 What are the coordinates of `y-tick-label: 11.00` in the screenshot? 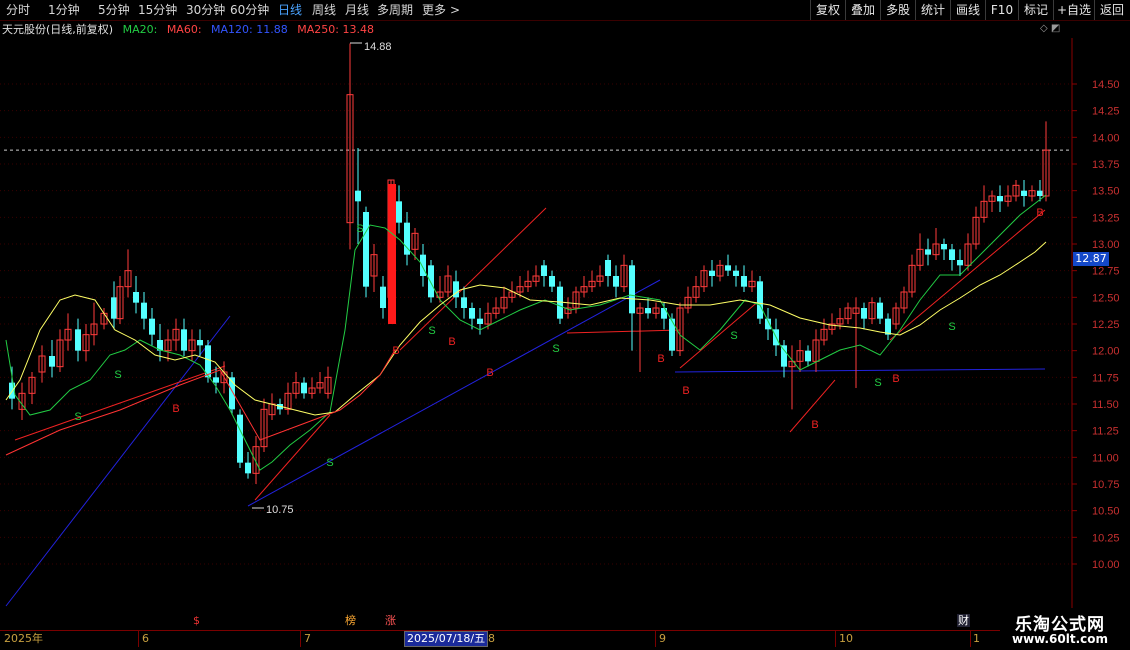 It's located at (1105, 458).